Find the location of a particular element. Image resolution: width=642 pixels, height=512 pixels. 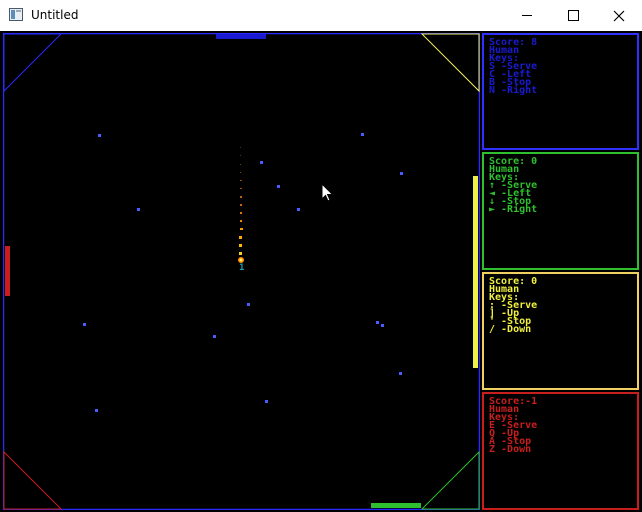

corner-bottom-left is located at coordinates (33, 480).